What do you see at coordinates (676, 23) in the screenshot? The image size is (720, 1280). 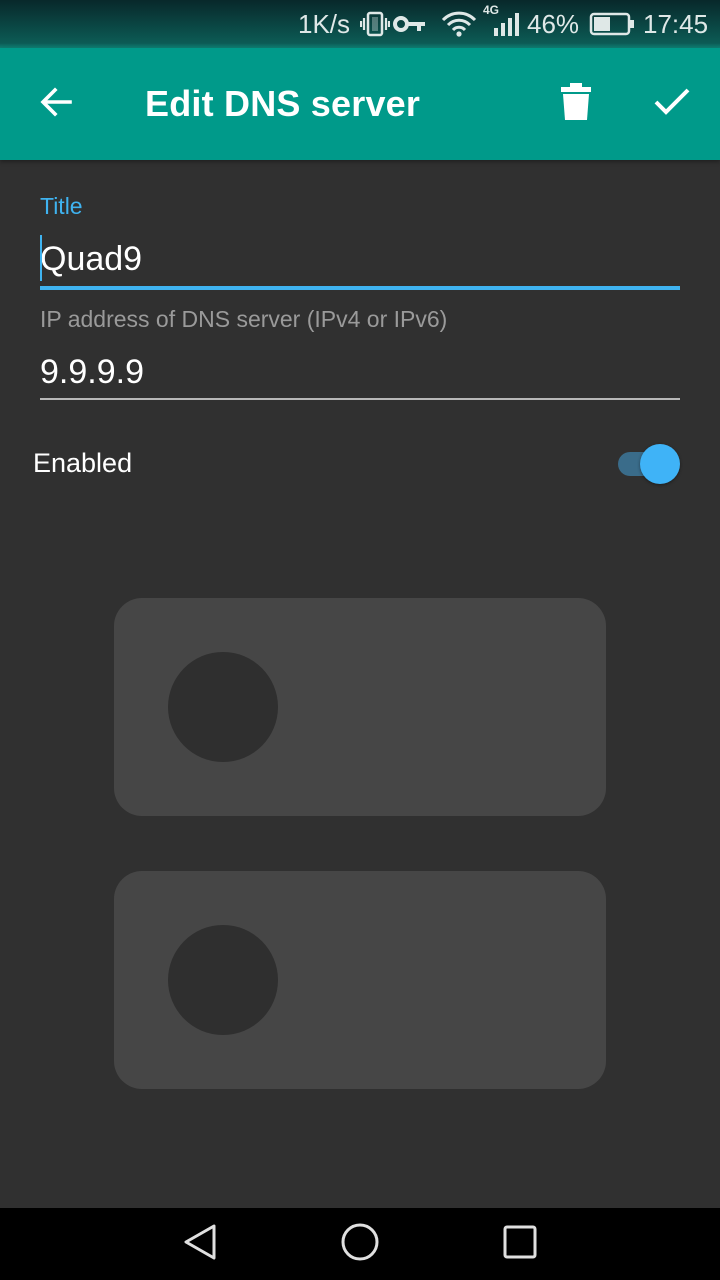 I see `clock: 17:45` at bounding box center [676, 23].